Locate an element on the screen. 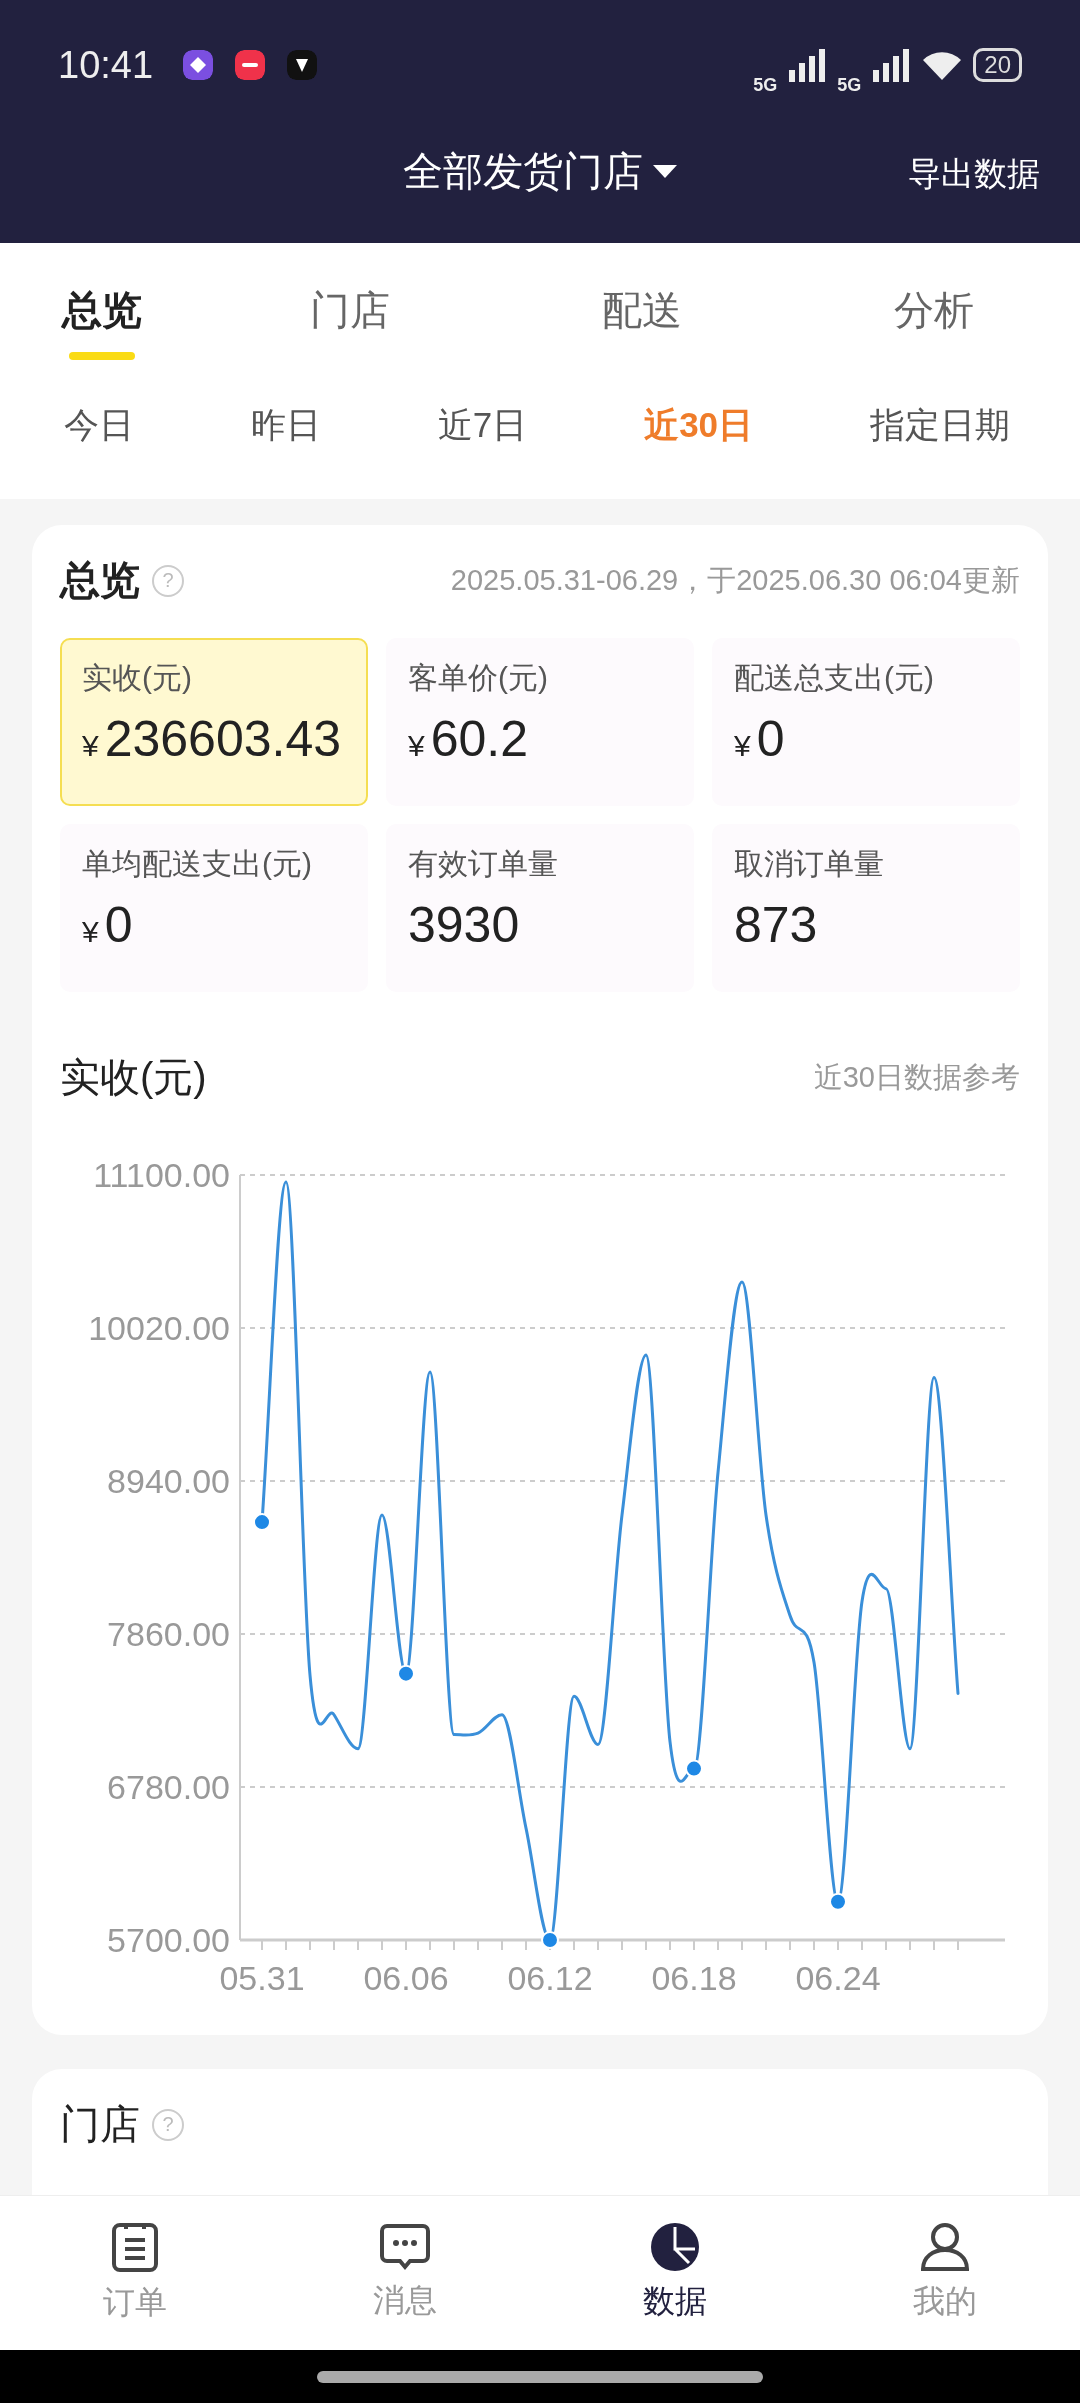  metric-card: 实收(元) ¥236603.43 is located at coordinates (214, 722).